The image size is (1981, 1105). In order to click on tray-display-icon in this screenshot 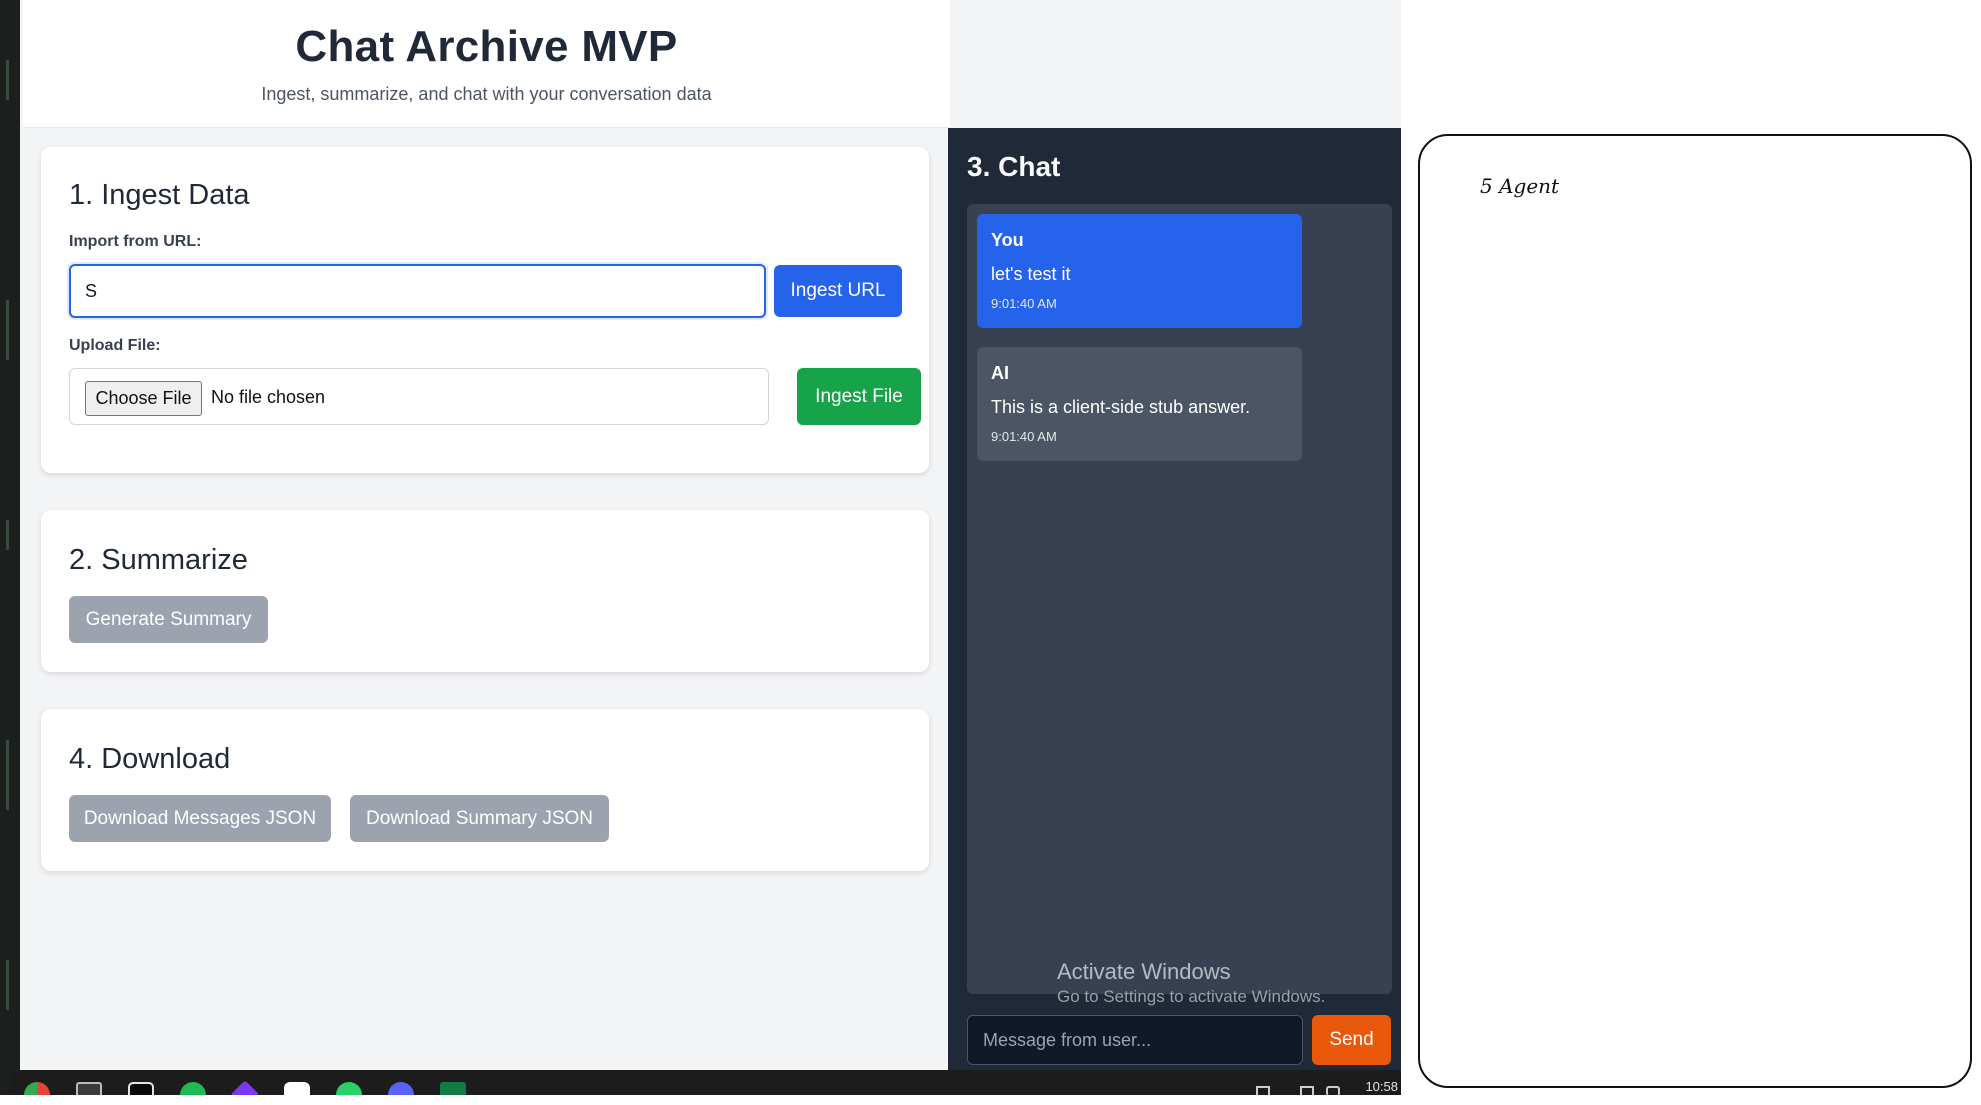, I will do `click(1307, 1090)`.